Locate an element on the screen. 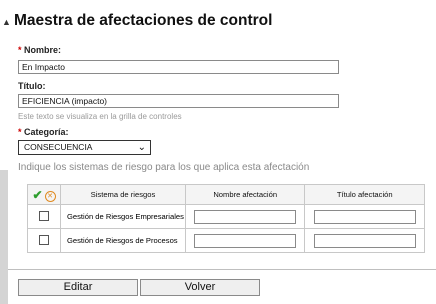 The image size is (436, 304). categoria-select: CONSECUENCIA ⌄ is located at coordinates (84, 147).